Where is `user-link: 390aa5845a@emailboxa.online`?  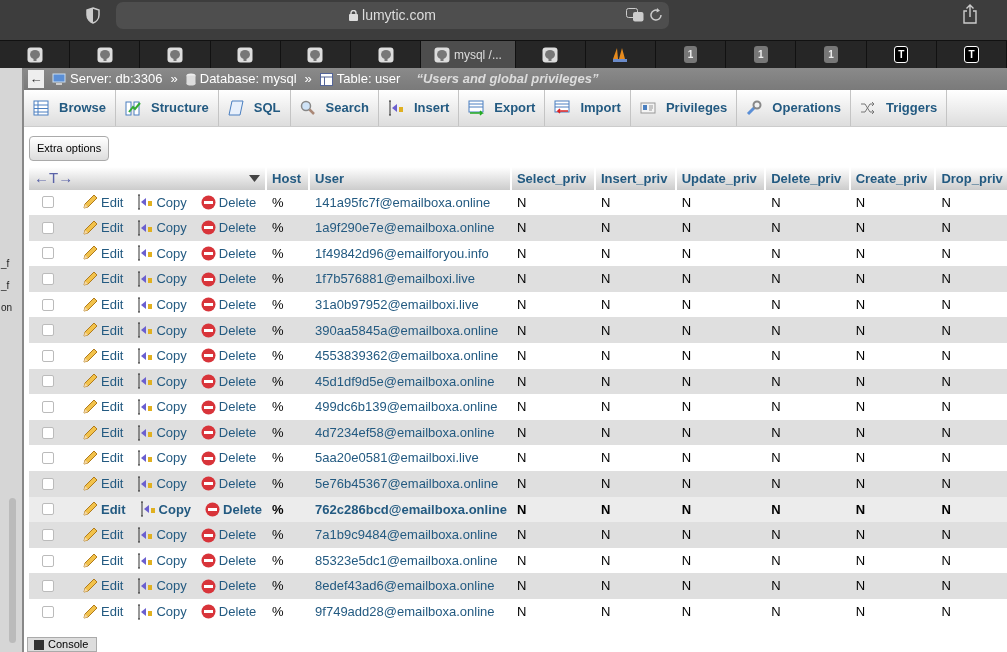 user-link: 390aa5845a@emailboxa.online is located at coordinates (411, 330).